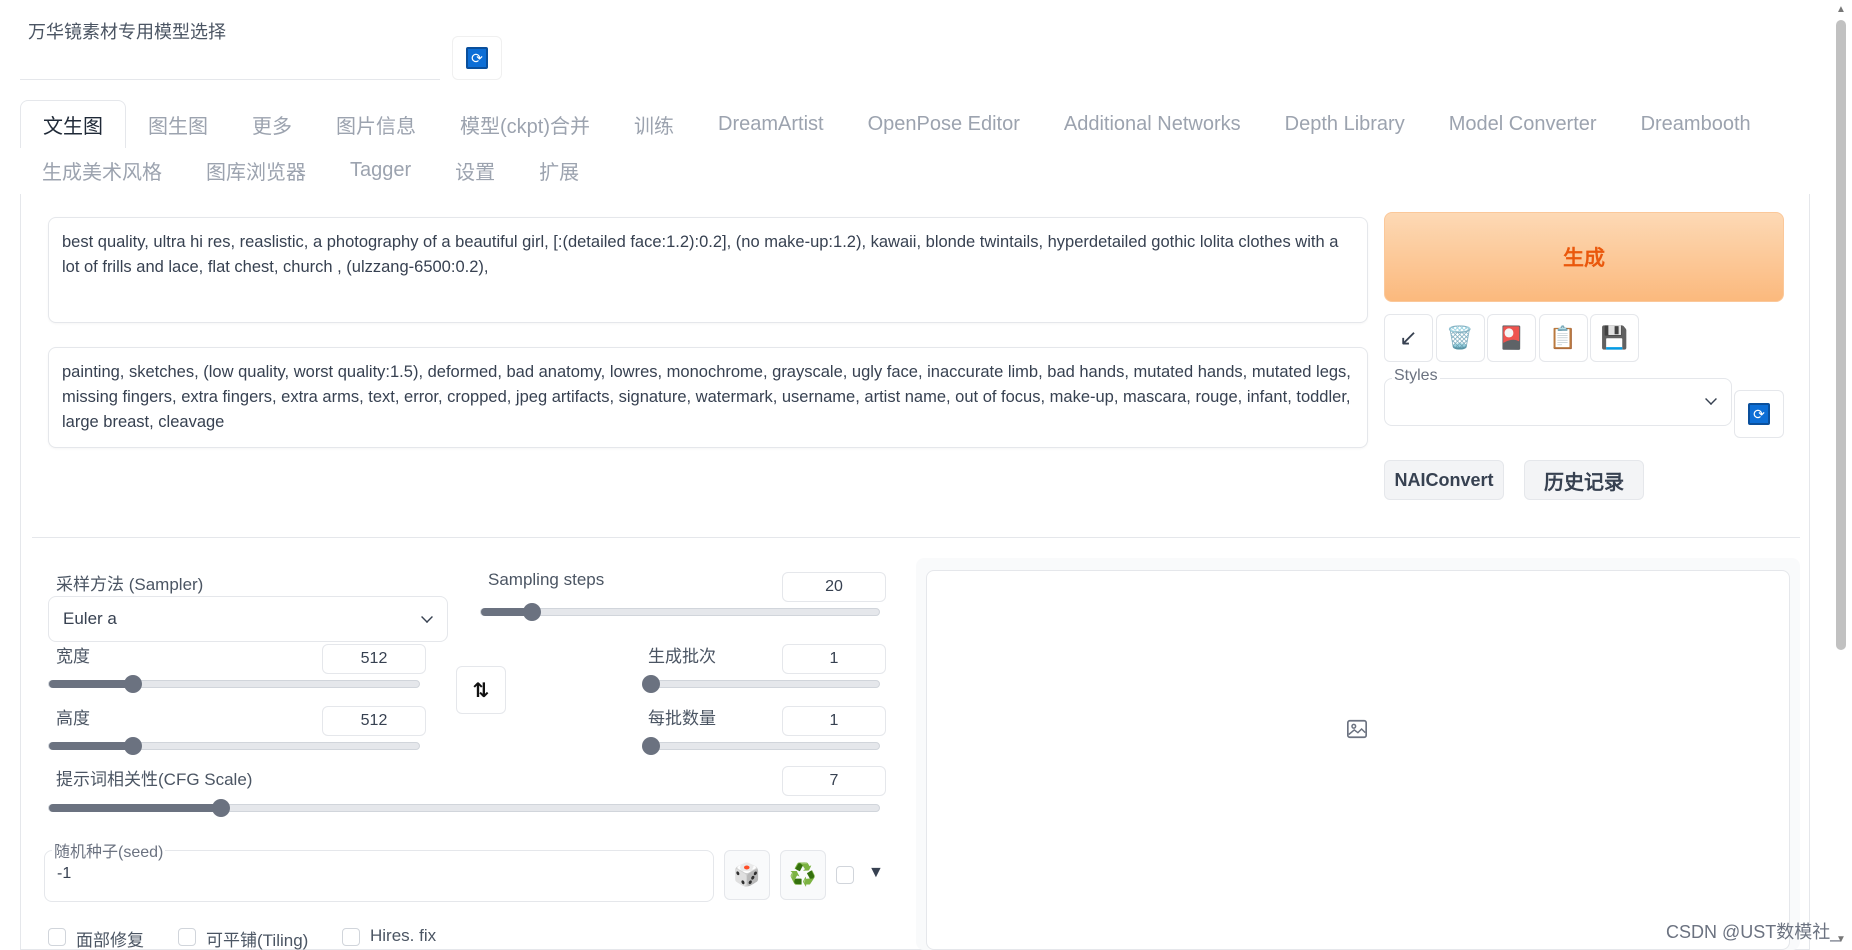  I want to click on cfg-scale-label: 提示词相关性(CFG Scale), so click(154, 779).